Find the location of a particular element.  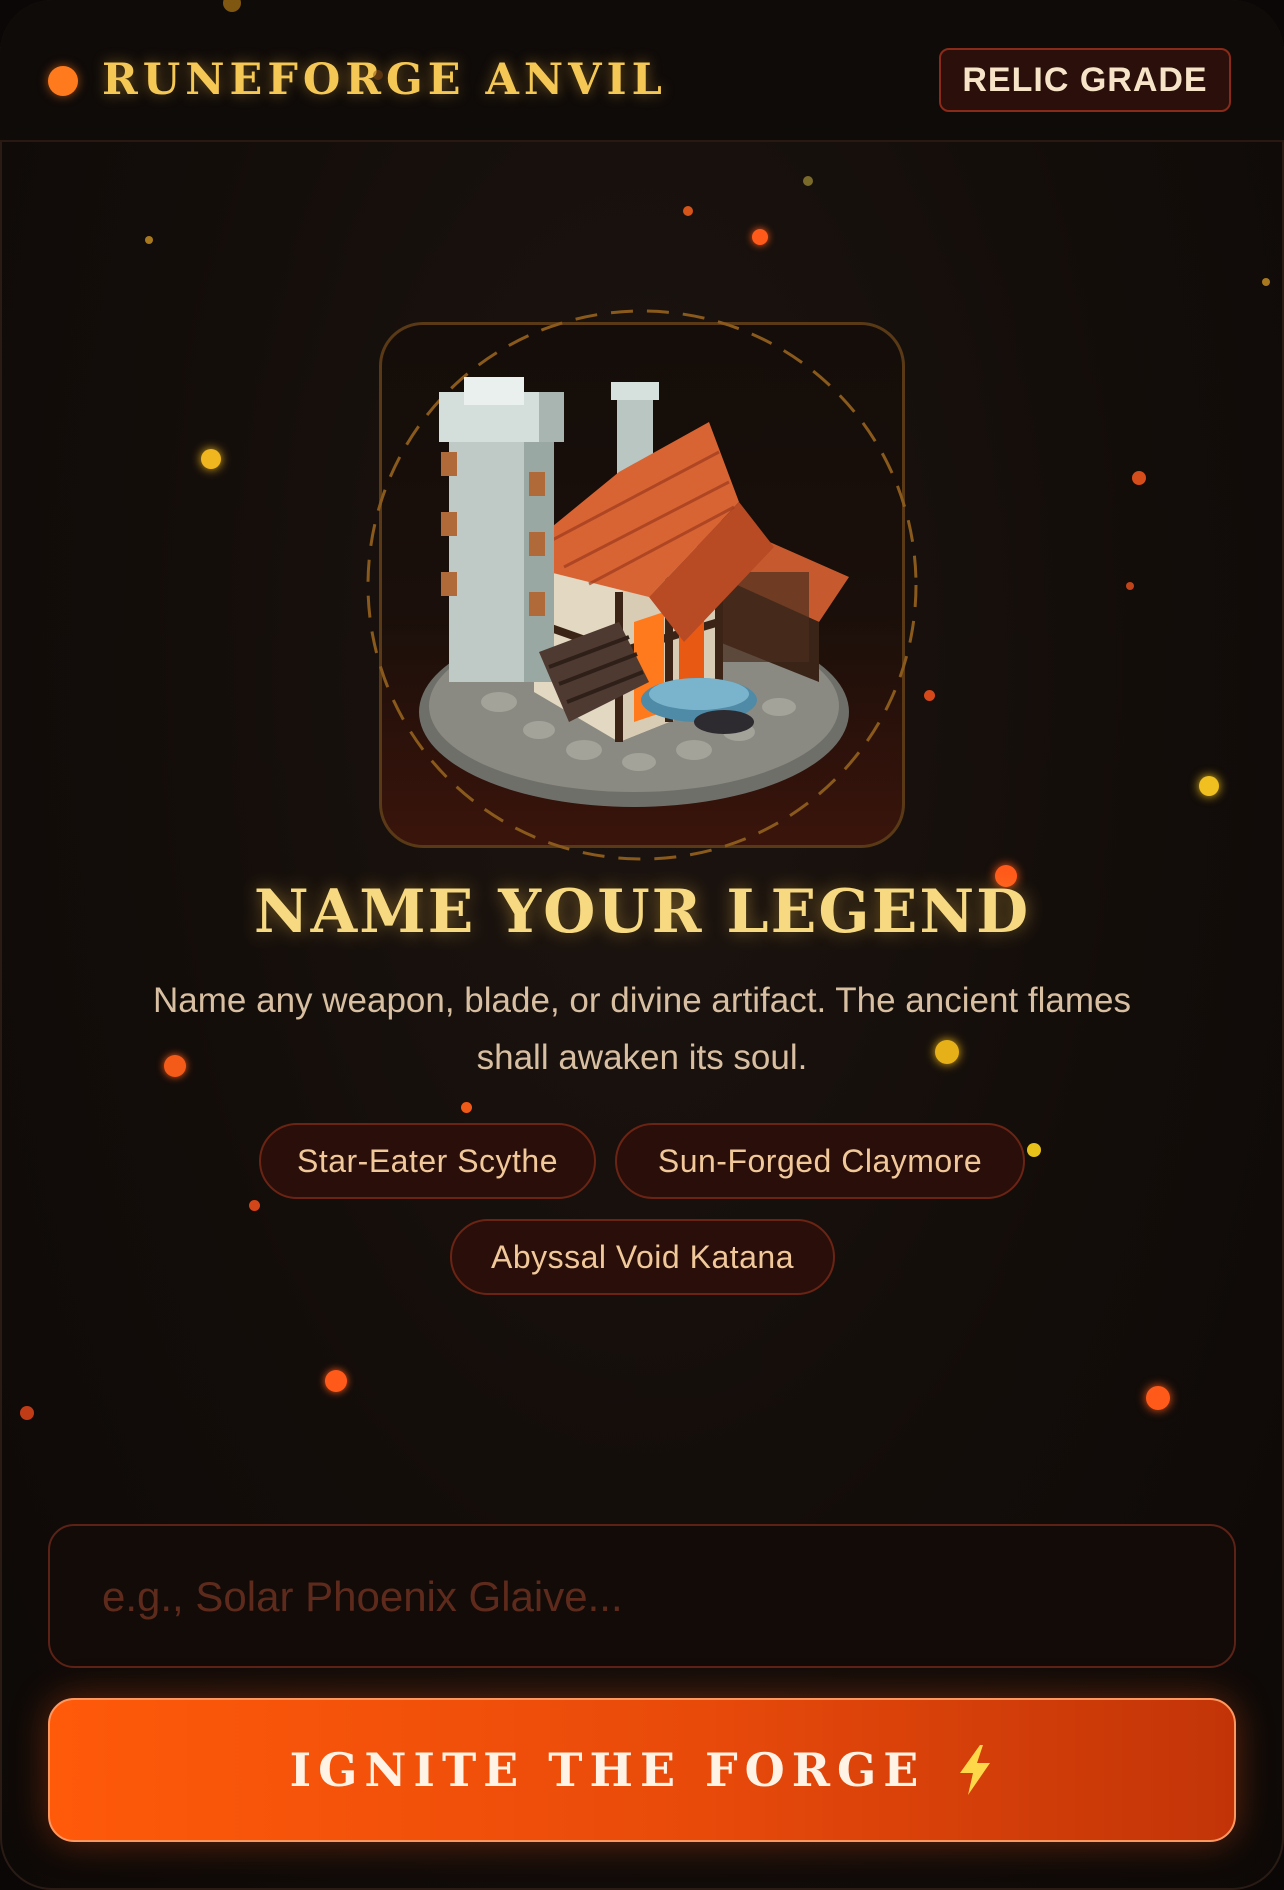

lightning-bolt-icon is located at coordinates (975, 1770).